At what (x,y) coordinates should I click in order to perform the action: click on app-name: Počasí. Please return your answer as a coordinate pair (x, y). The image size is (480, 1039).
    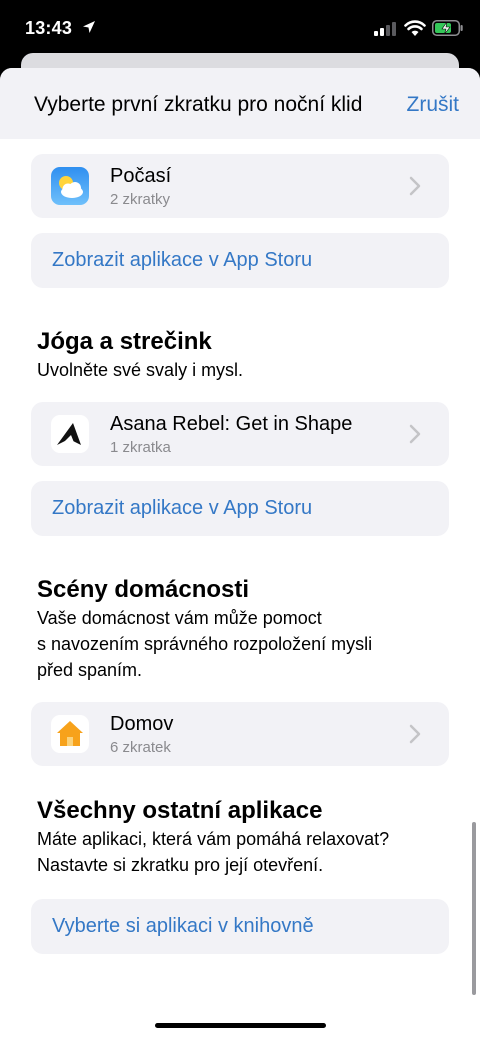
    Looking at the image, I should click on (141, 176).